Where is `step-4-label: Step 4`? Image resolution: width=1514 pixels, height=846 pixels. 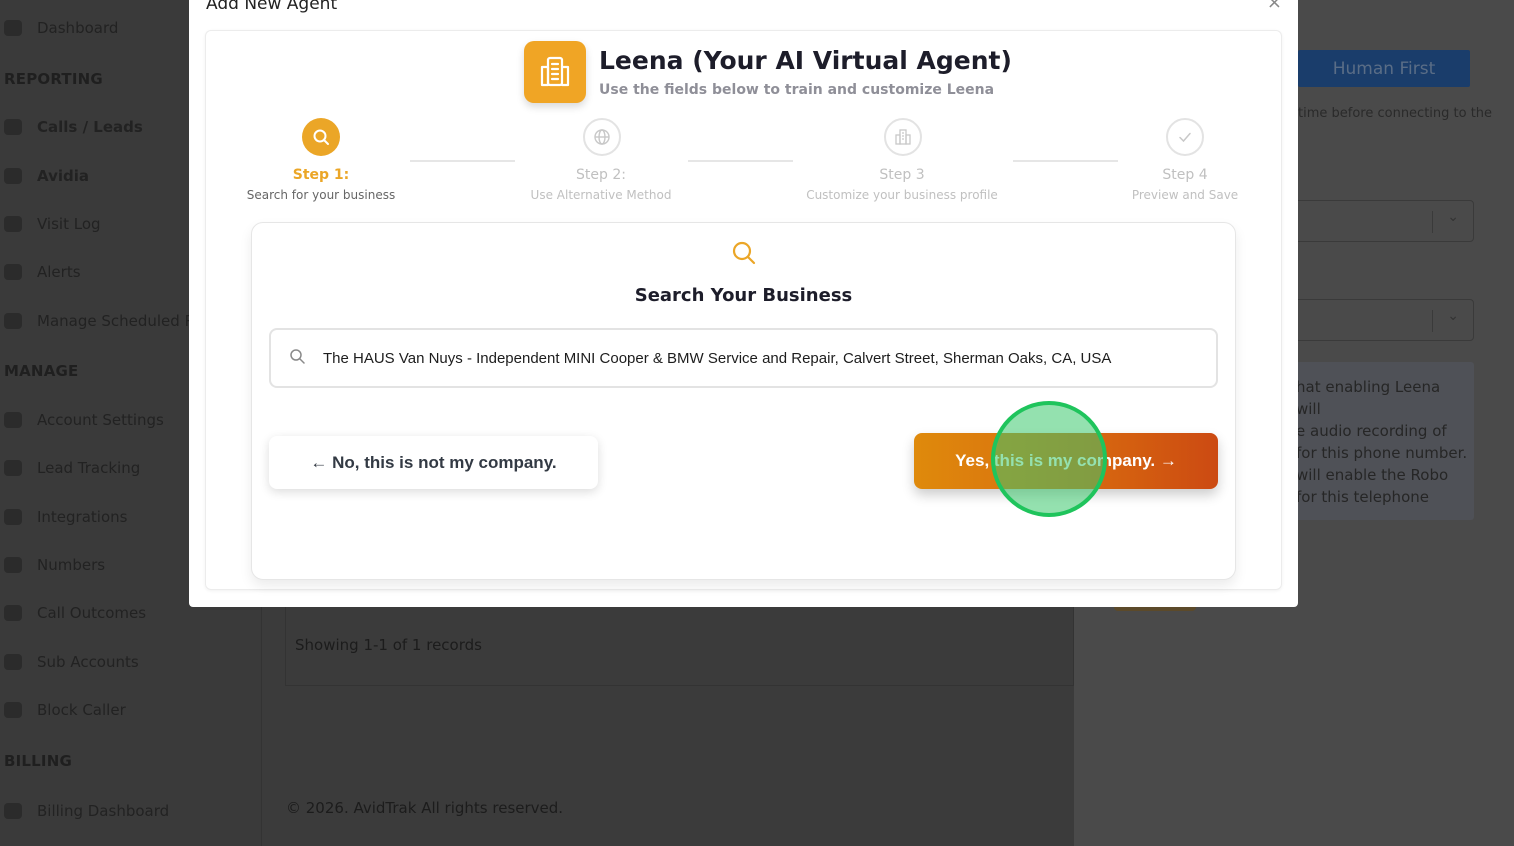 step-4-label: Step 4 is located at coordinates (1185, 175).